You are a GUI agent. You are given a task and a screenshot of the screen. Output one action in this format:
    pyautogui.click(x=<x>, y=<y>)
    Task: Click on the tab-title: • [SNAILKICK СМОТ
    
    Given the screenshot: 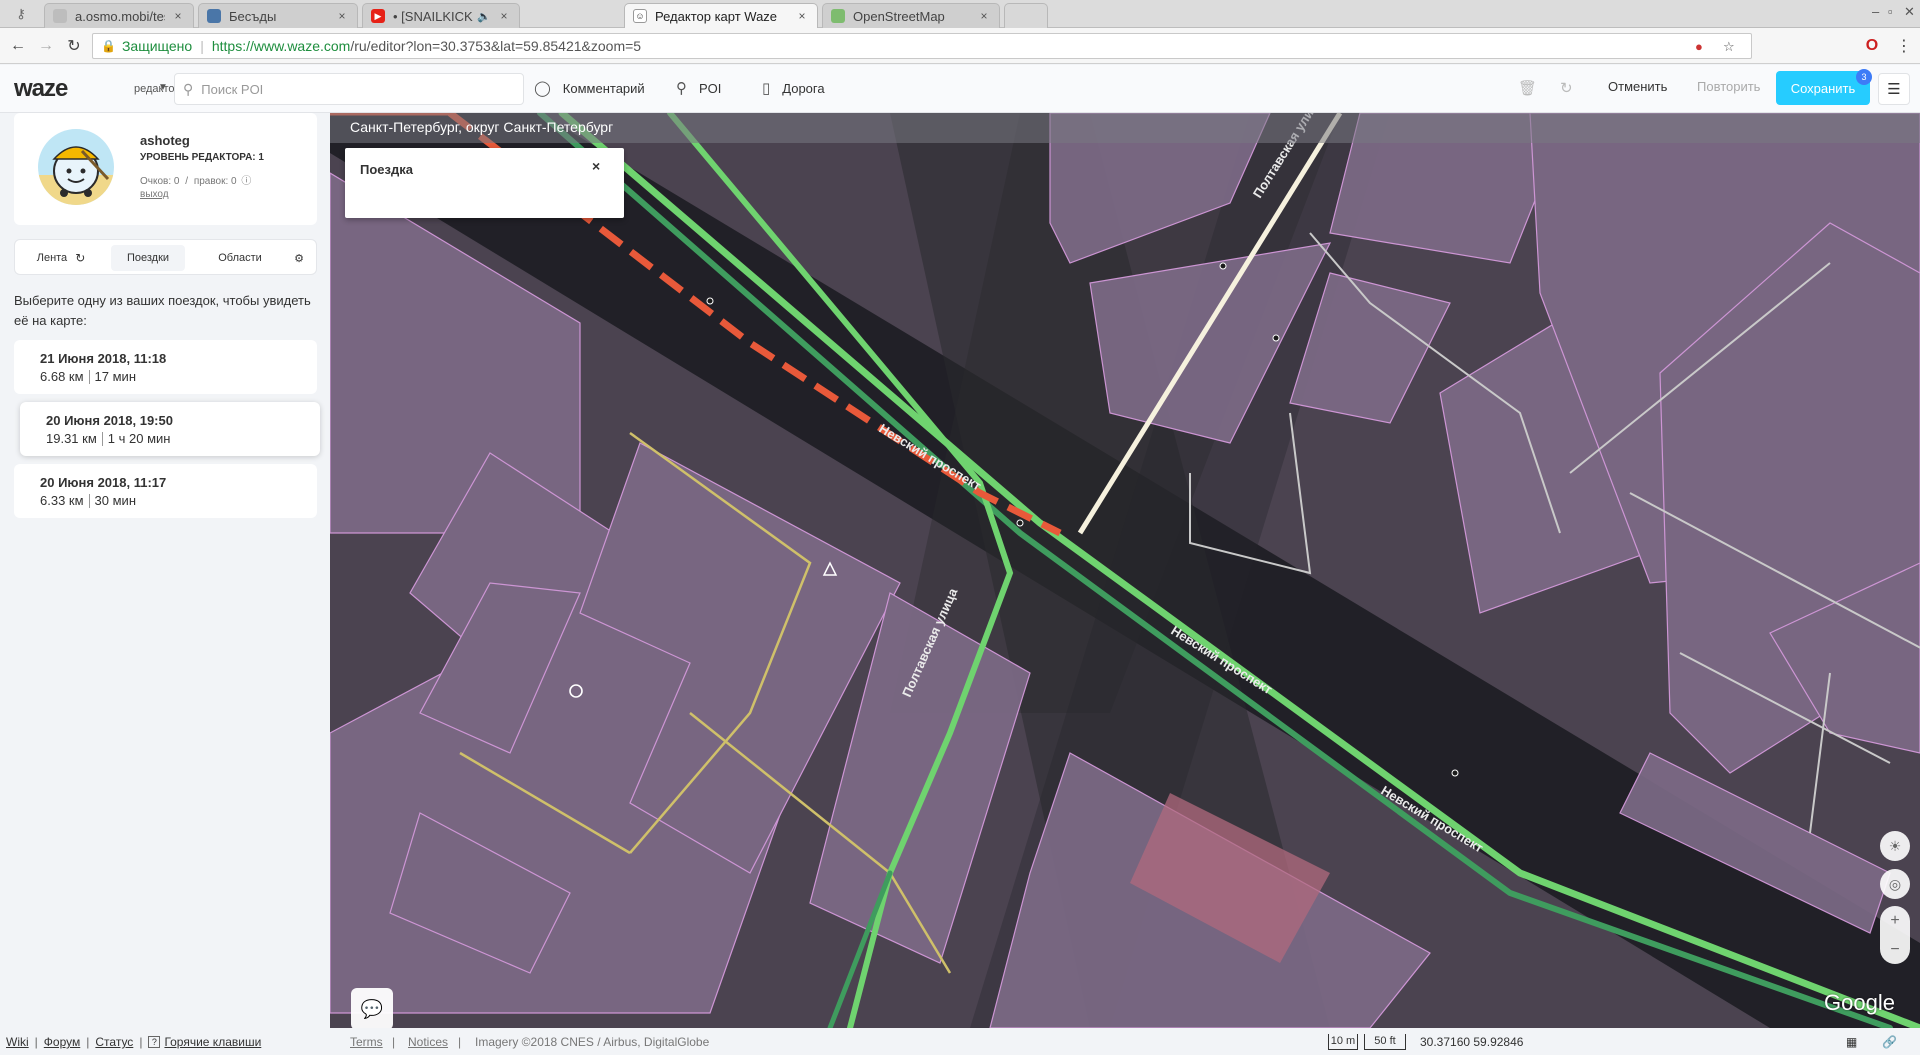 What is the action you would take?
    pyautogui.click(x=433, y=16)
    